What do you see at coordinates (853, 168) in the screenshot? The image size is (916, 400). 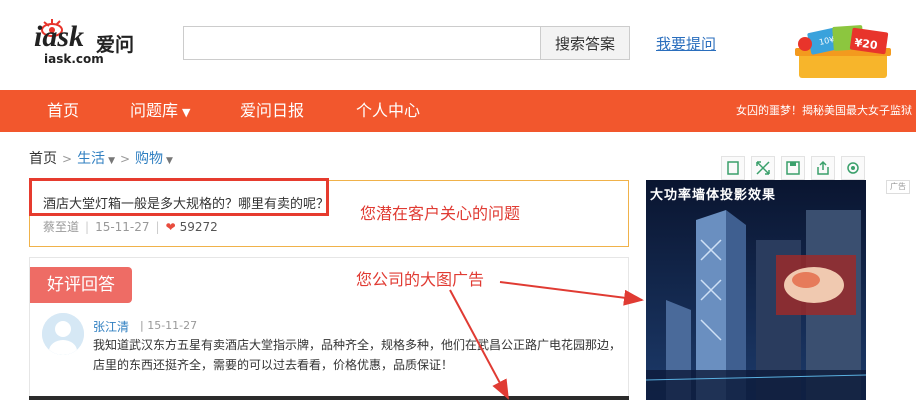 I see `gear-icon` at bounding box center [853, 168].